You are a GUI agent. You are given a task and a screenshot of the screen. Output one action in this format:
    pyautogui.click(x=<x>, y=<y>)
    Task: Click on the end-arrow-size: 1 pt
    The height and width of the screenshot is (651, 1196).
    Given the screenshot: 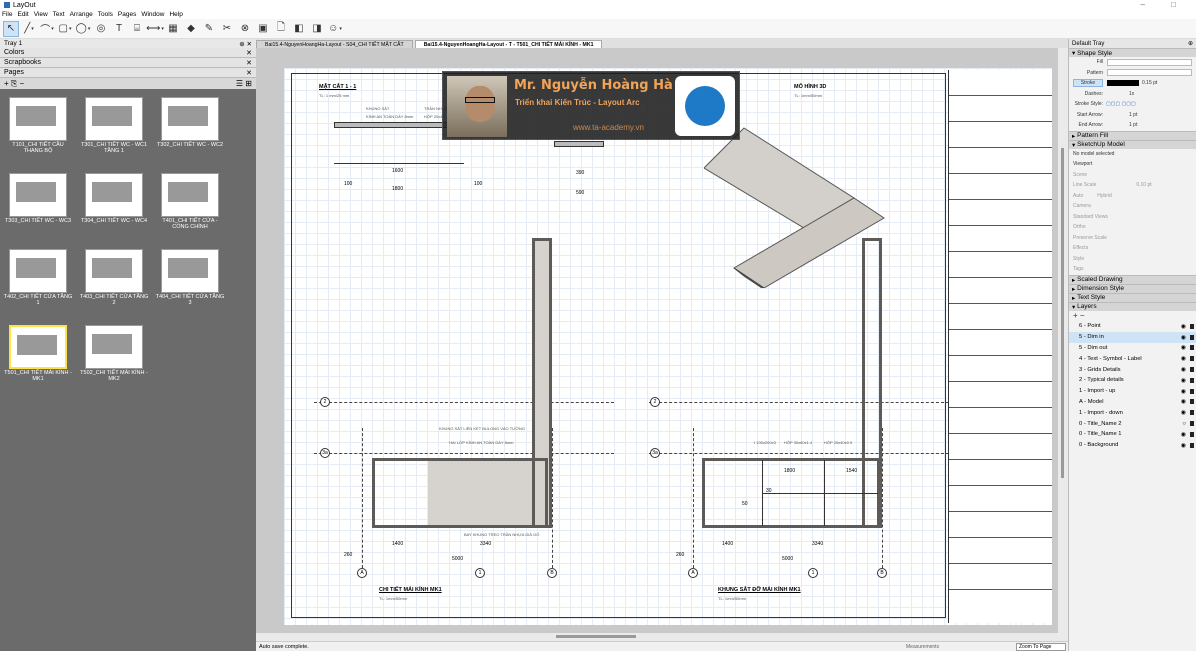 What is the action you would take?
    pyautogui.click(x=1133, y=125)
    